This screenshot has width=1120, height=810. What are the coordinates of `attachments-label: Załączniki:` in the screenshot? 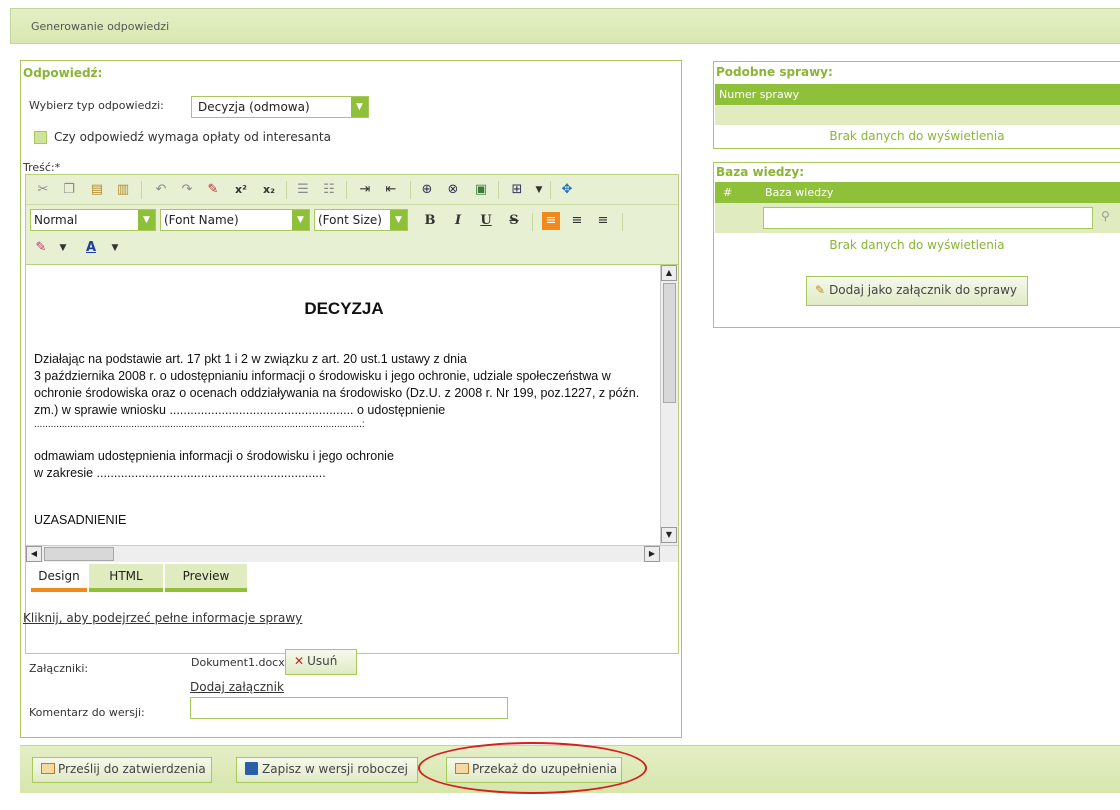 It's located at (59, 668).